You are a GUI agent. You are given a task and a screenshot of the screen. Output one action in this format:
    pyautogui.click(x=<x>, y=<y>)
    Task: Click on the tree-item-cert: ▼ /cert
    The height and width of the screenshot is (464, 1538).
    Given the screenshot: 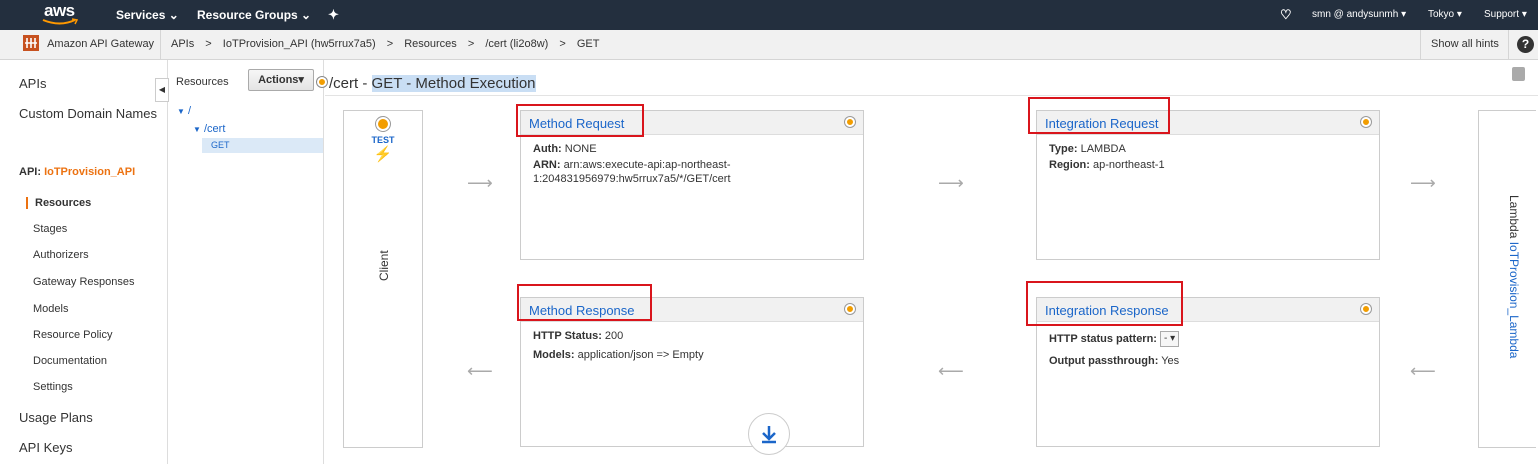 What is the action you would take?
    pyautogui.click(x=209, y=129)
    